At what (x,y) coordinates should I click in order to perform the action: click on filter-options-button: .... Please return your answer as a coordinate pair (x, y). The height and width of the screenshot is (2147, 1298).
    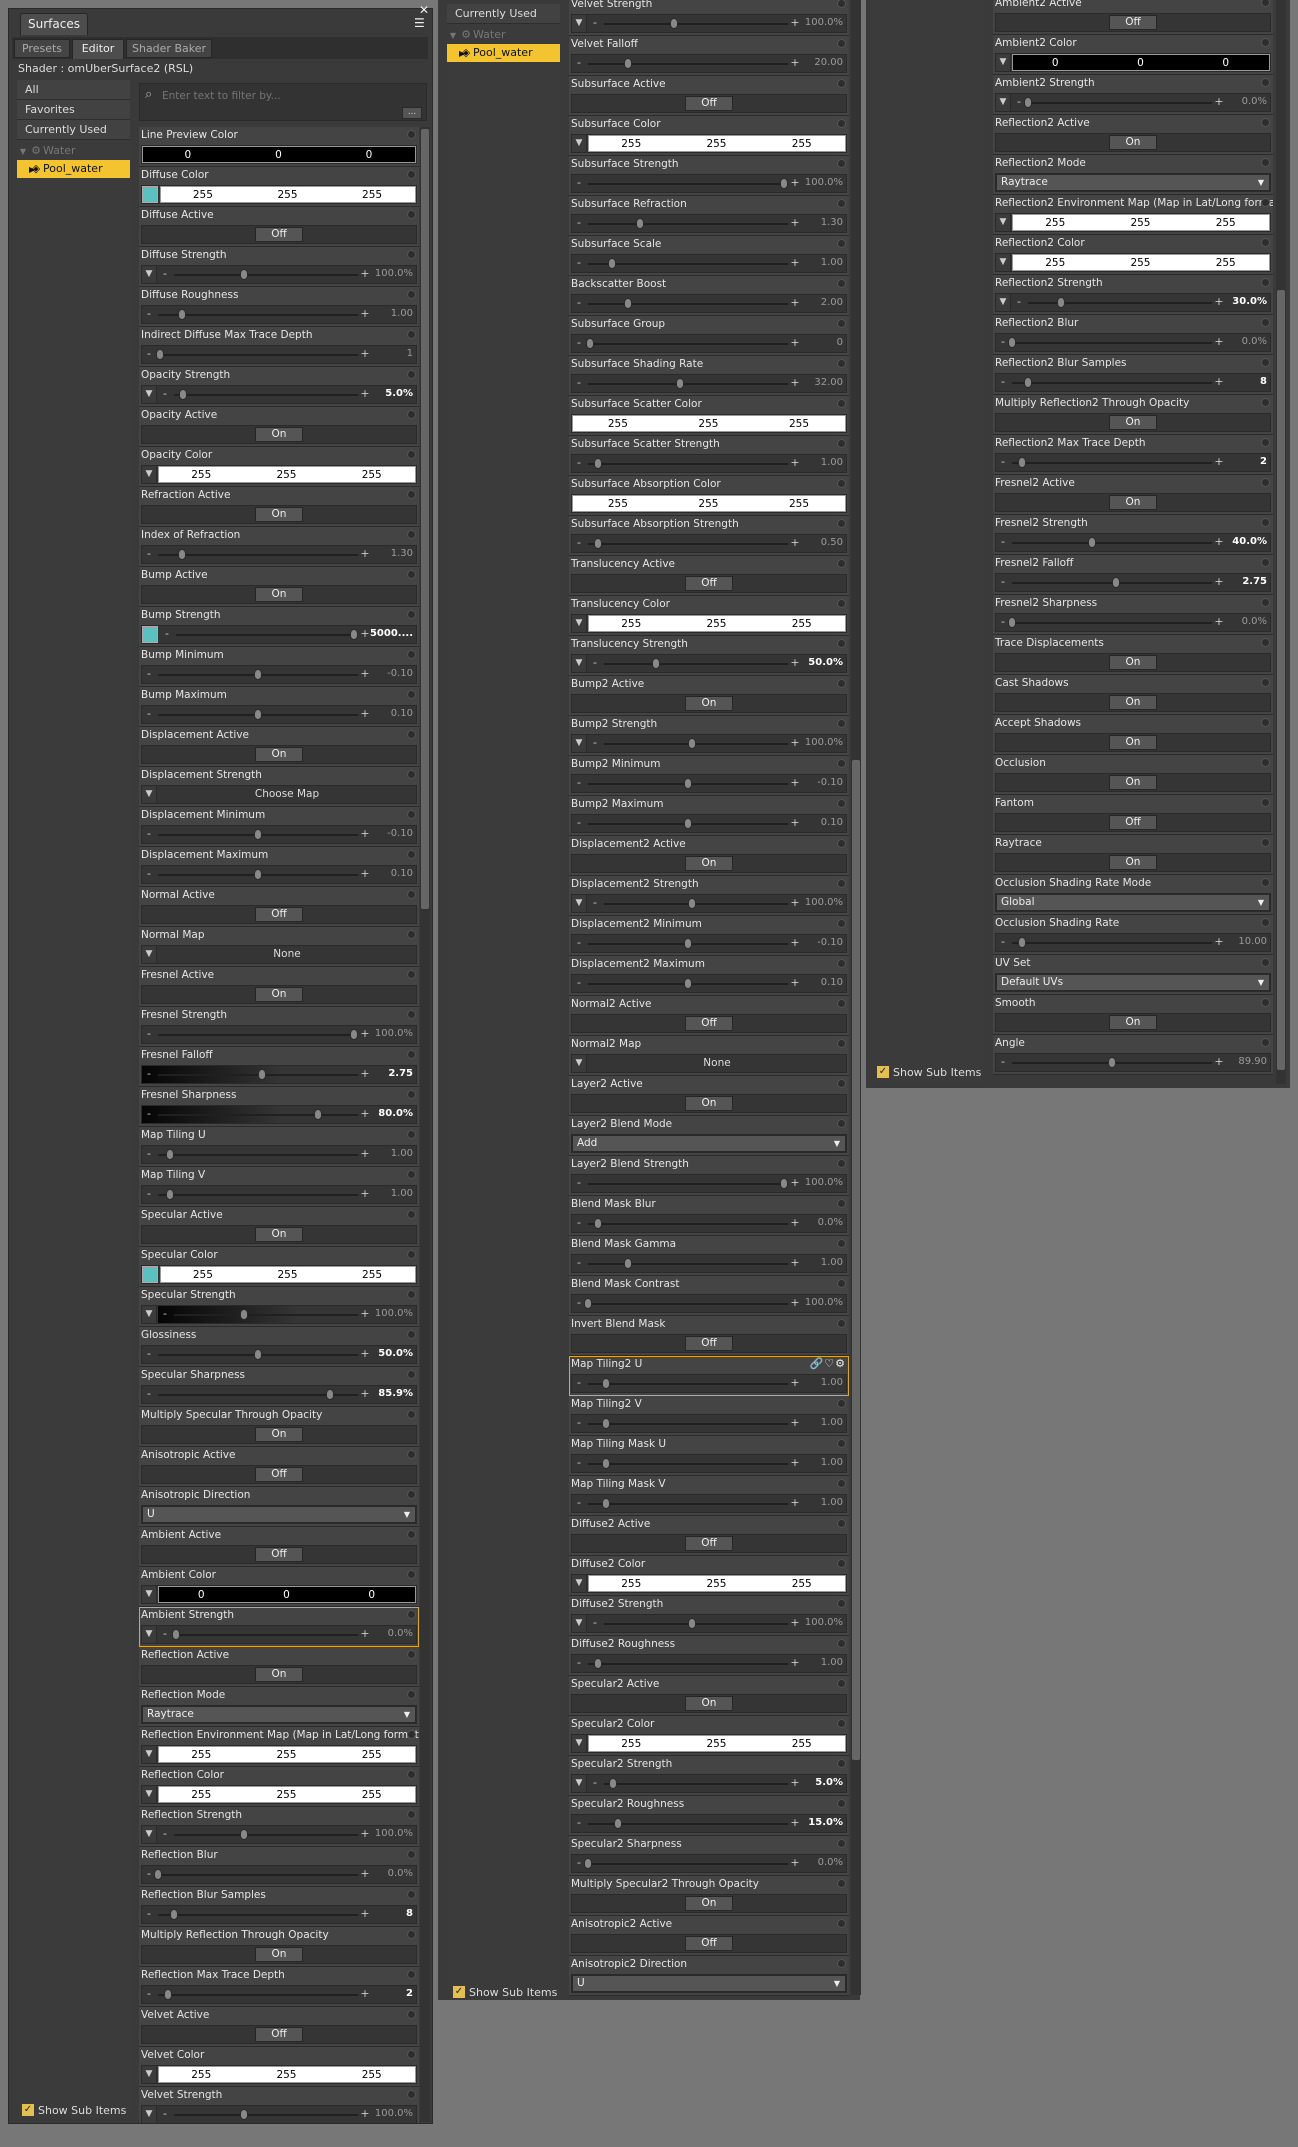
    Looking at the image, I should click on (412, 113).